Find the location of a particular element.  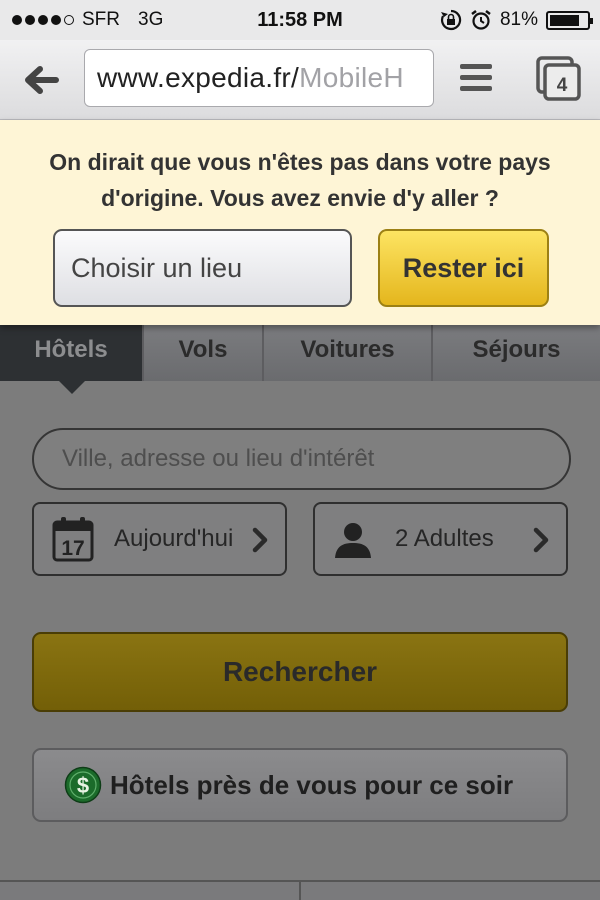

calendar-icon: 17 is located at coordinates (73, 539).